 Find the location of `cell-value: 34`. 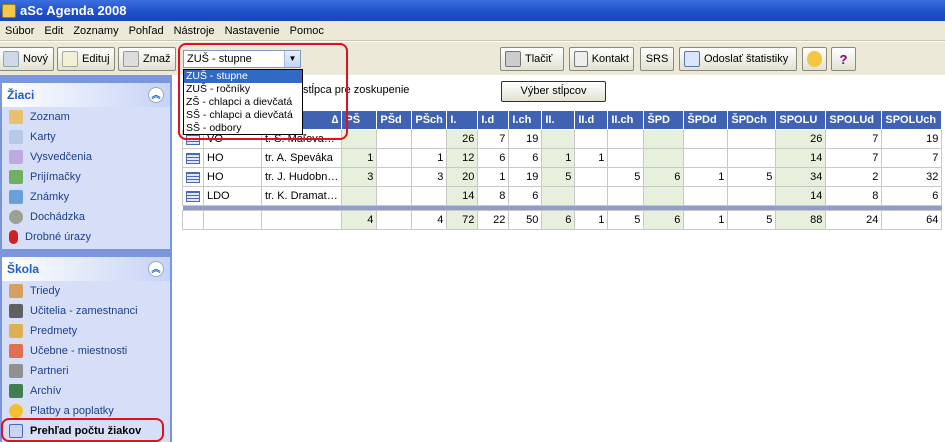

cell-value: 34 is located at coordinates (801, 177).